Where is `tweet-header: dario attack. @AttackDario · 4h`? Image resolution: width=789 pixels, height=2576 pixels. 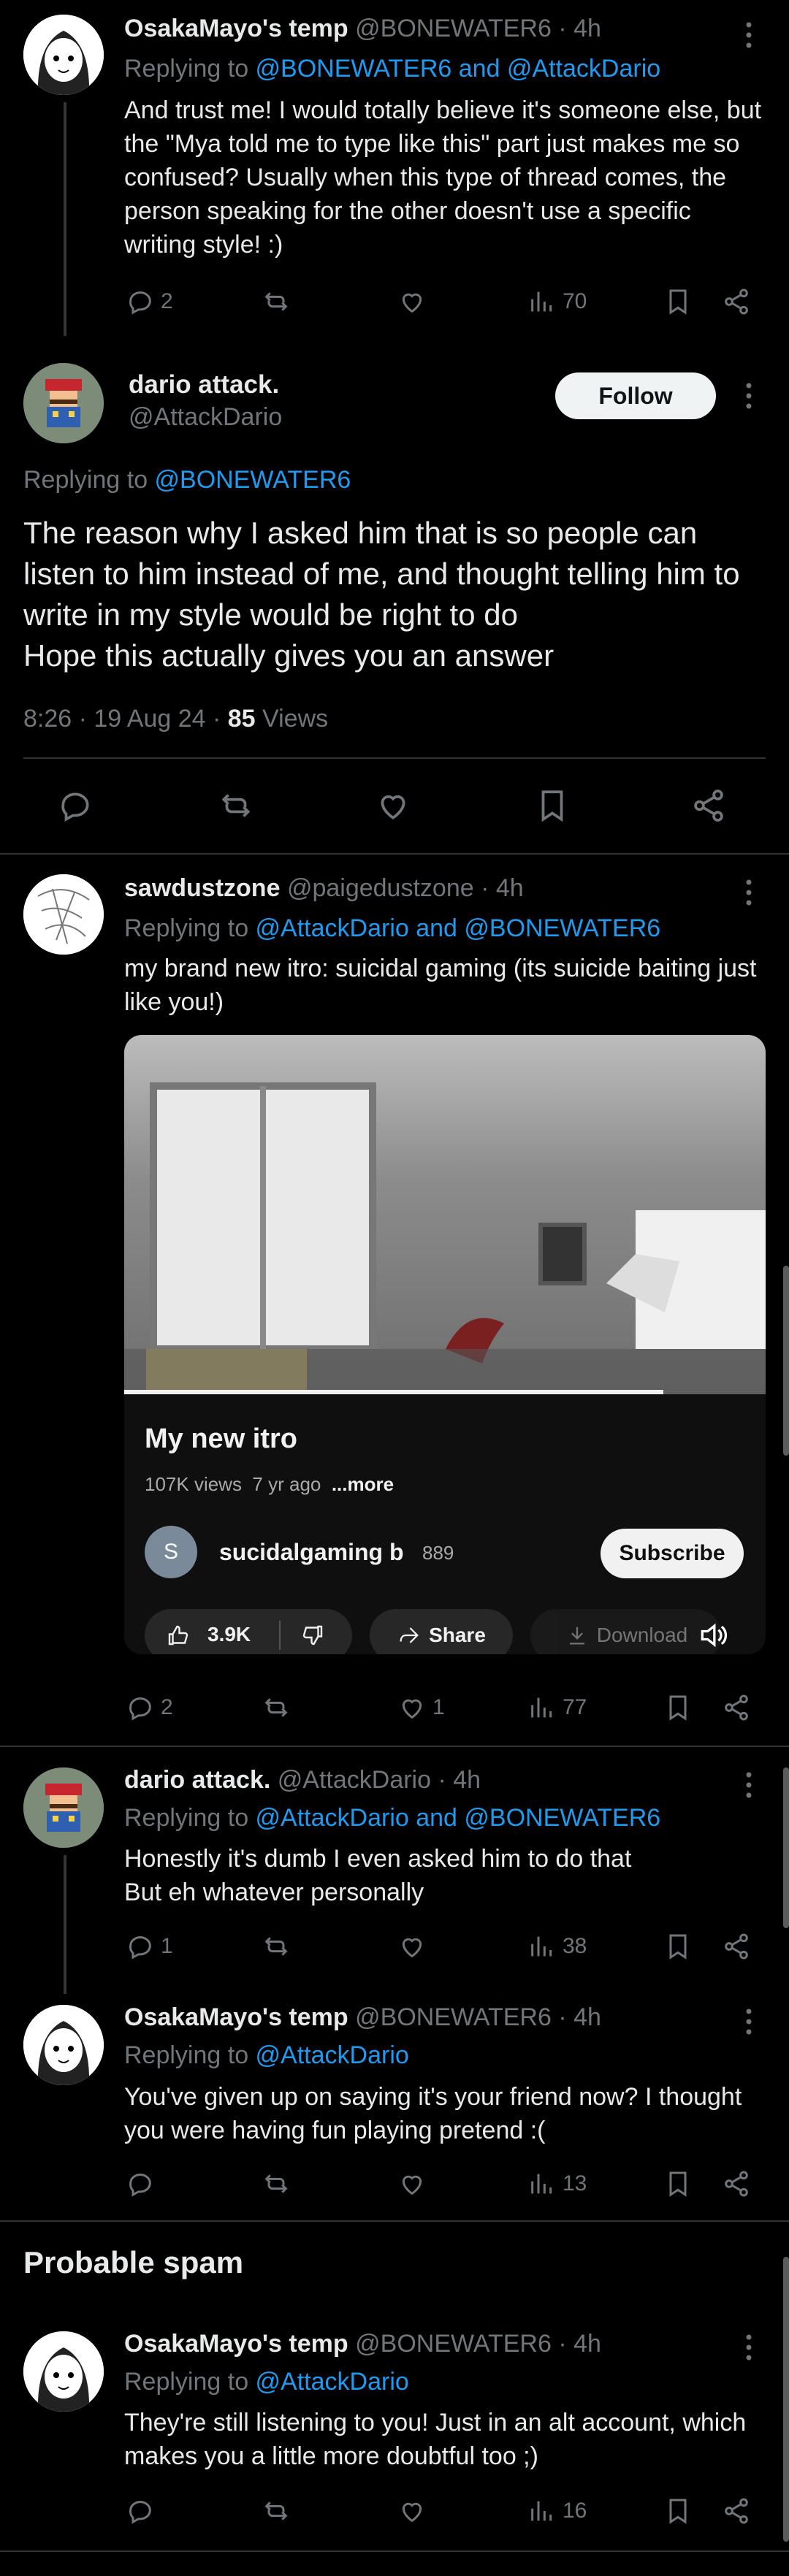
tweet-header: dario attack. @AttackDario · 4h is located at coordinates (302, 1780).